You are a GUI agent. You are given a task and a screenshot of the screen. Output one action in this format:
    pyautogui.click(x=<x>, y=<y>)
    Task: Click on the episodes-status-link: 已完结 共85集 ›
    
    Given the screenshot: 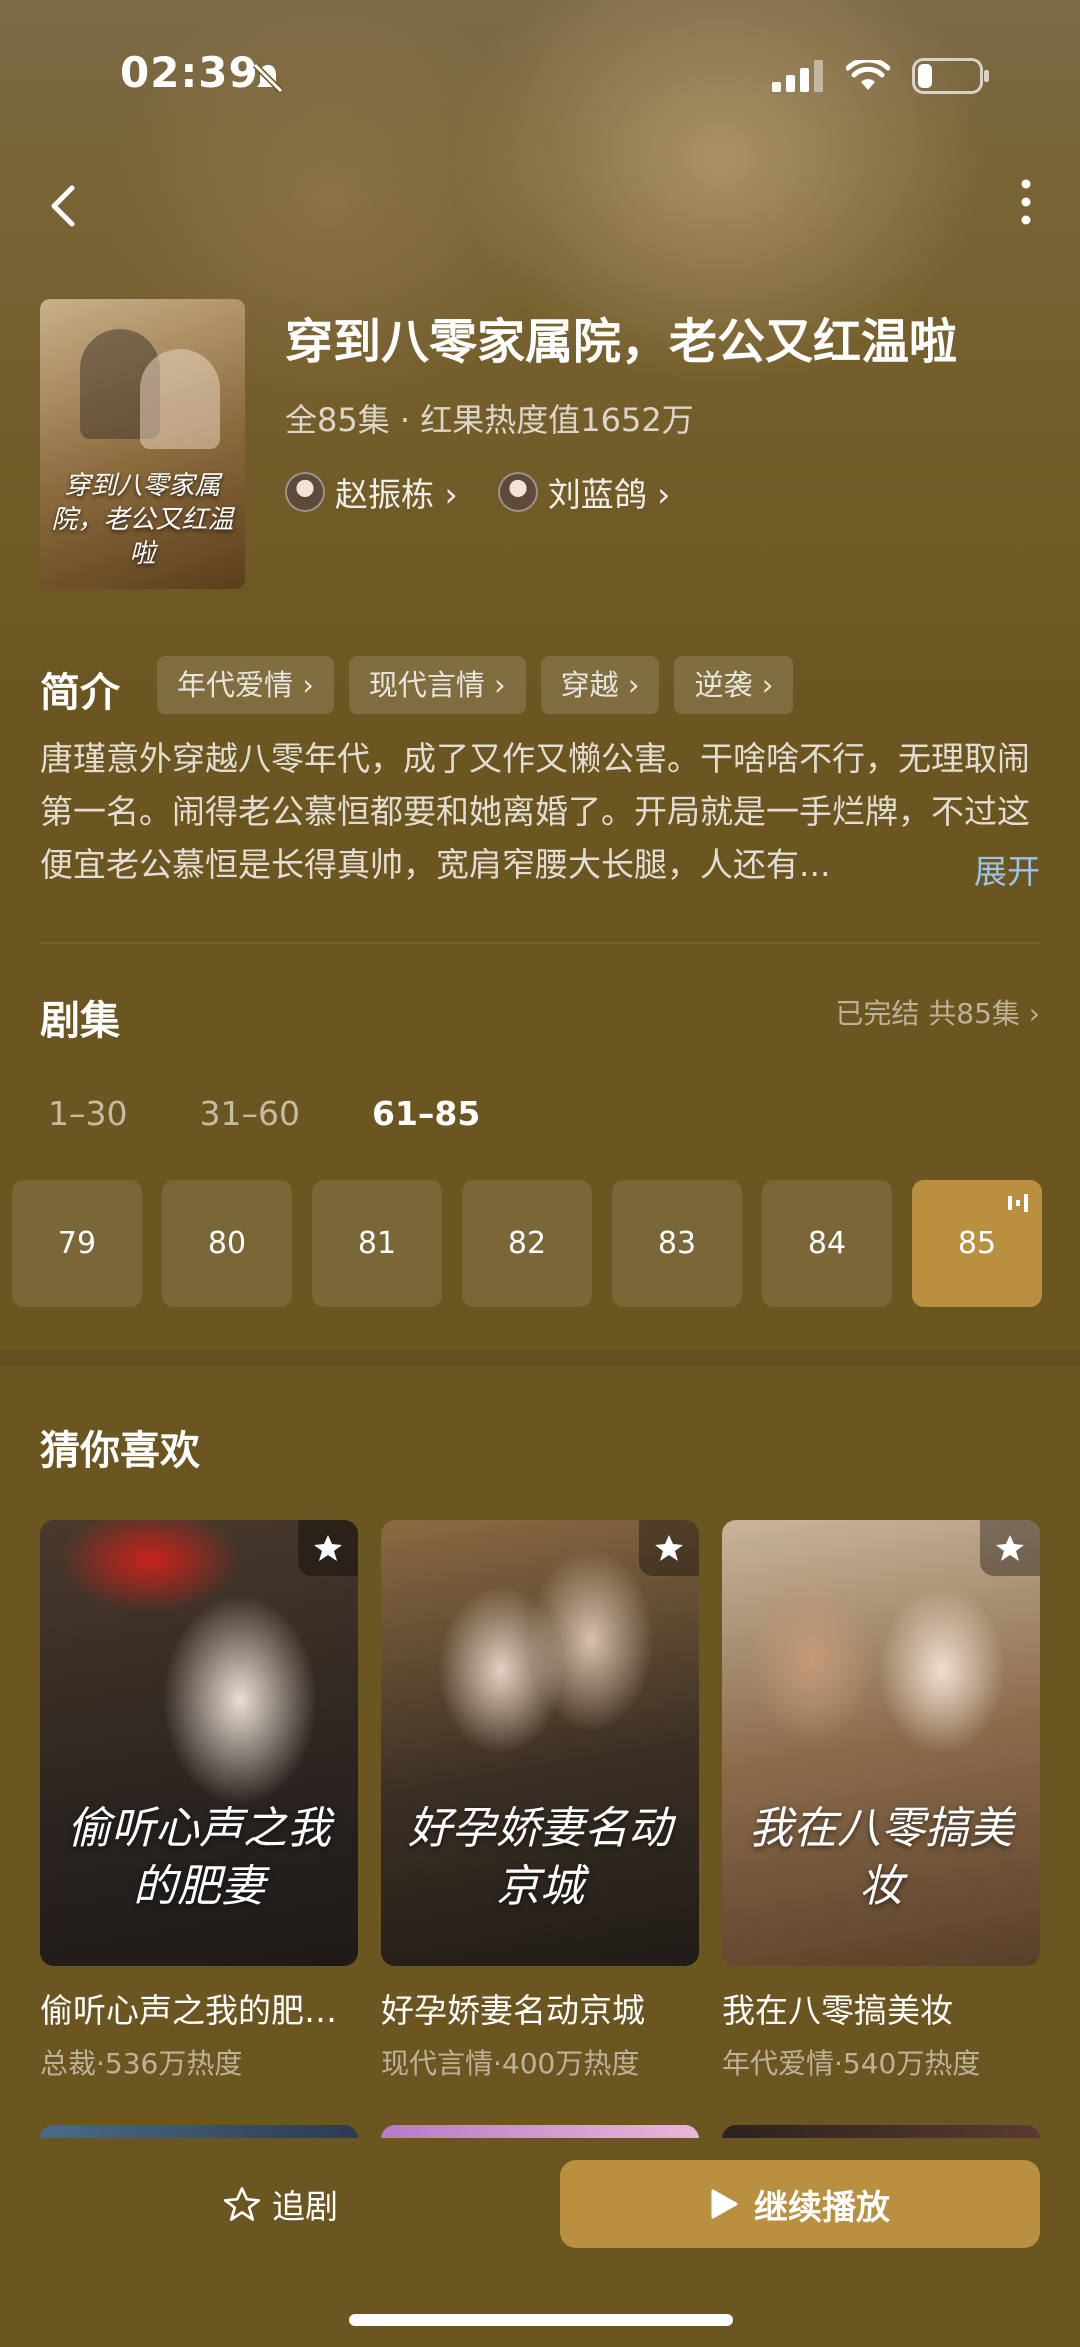 What is the action you would take?
    pyautogui.click(x=937, y=1012)
    